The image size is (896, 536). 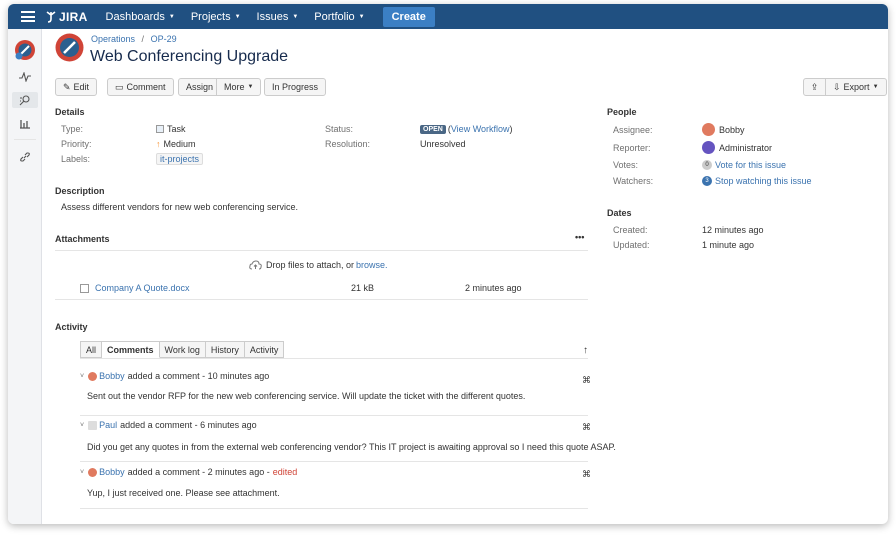 I want to click on breadcrumb: Operations / OP-29, so click(x=134, y=39).